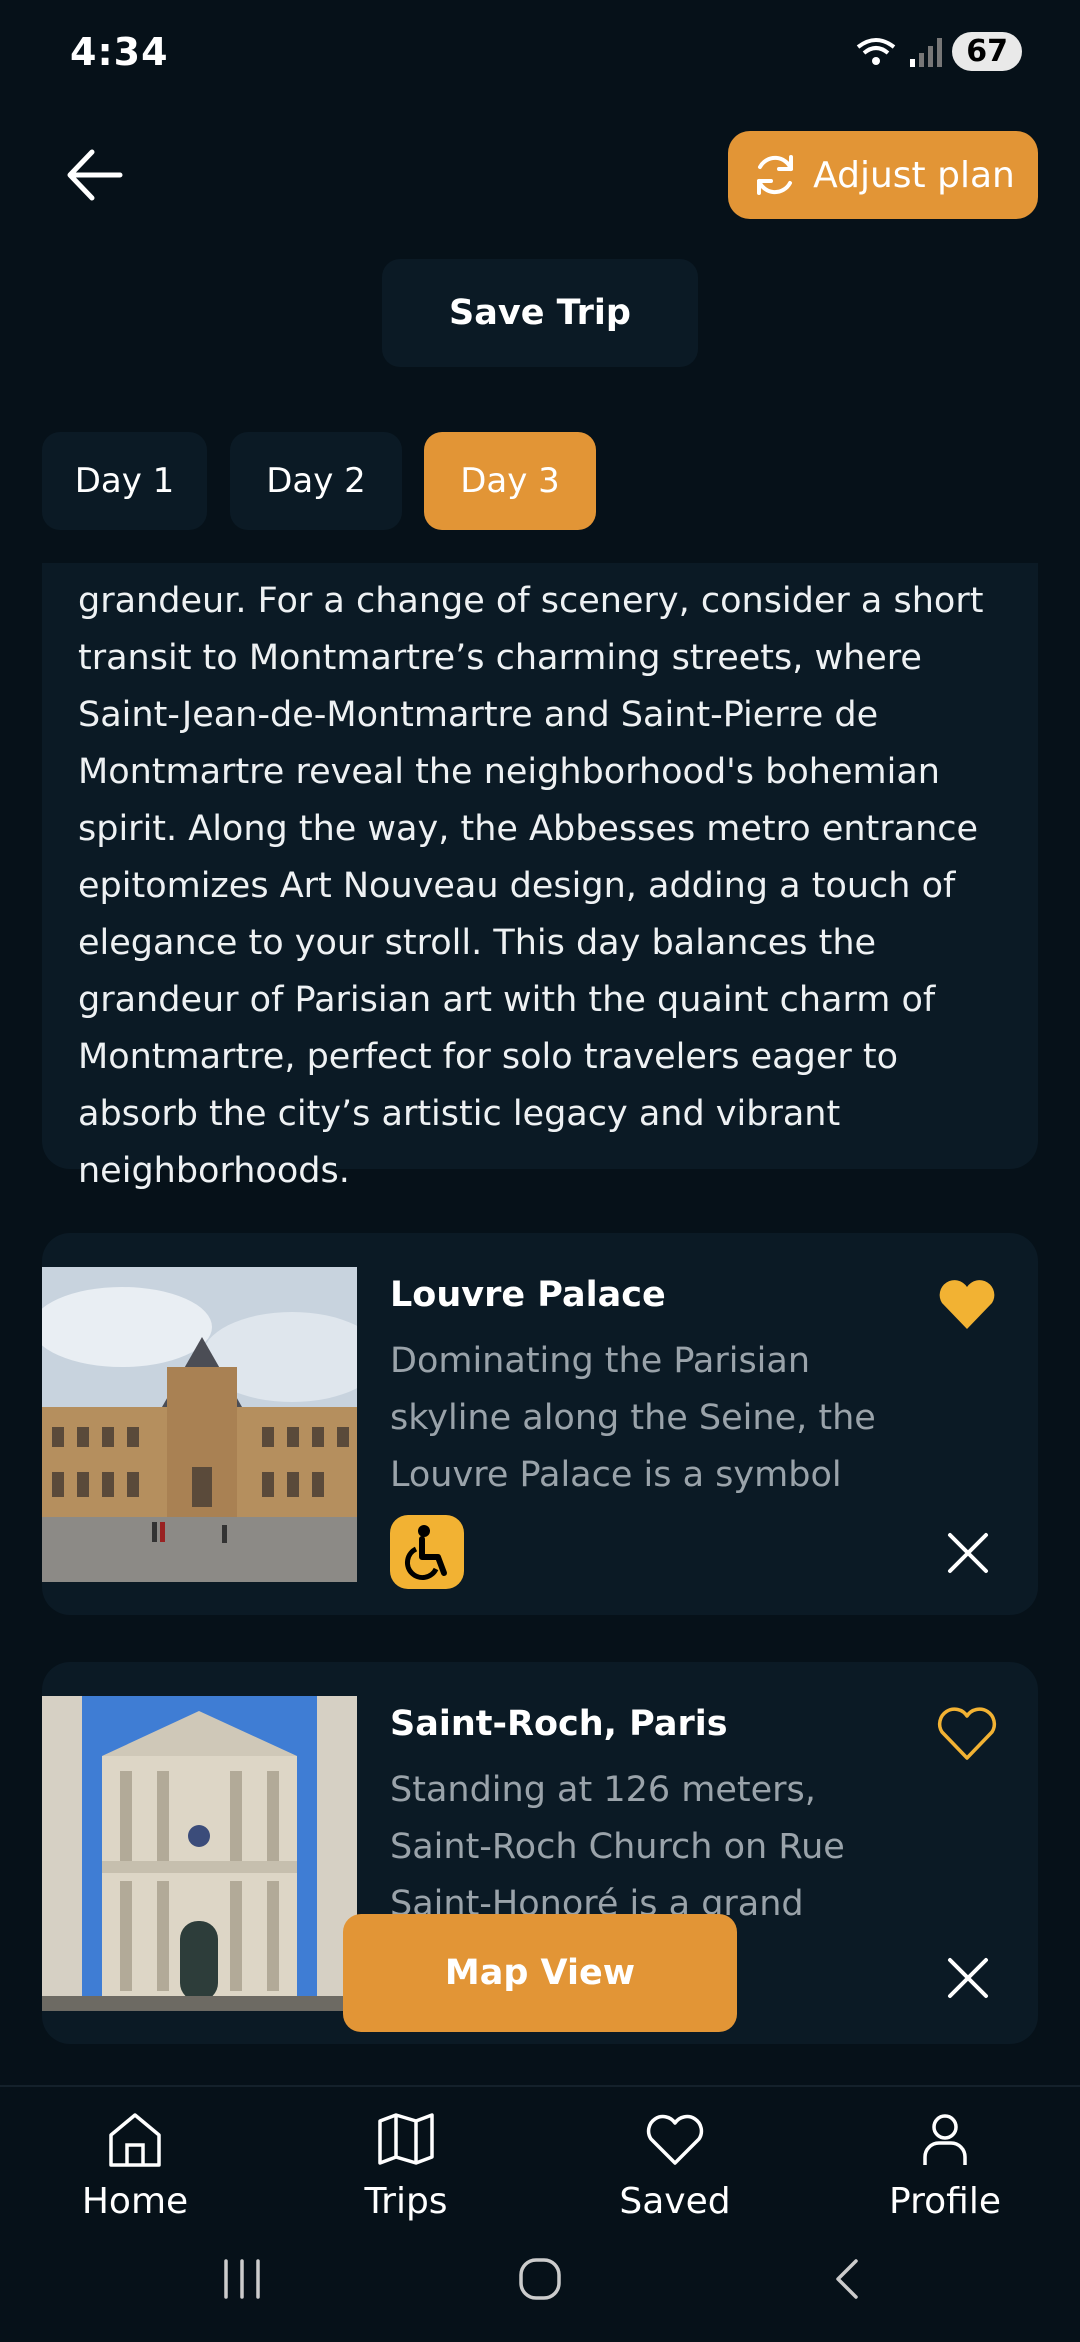 This screenshot has height=2342, width=1080. What do you see at coordinates (199, 1424) in the screenshot?
I see `place-image-louvre` at bounding box center [199, 1424].